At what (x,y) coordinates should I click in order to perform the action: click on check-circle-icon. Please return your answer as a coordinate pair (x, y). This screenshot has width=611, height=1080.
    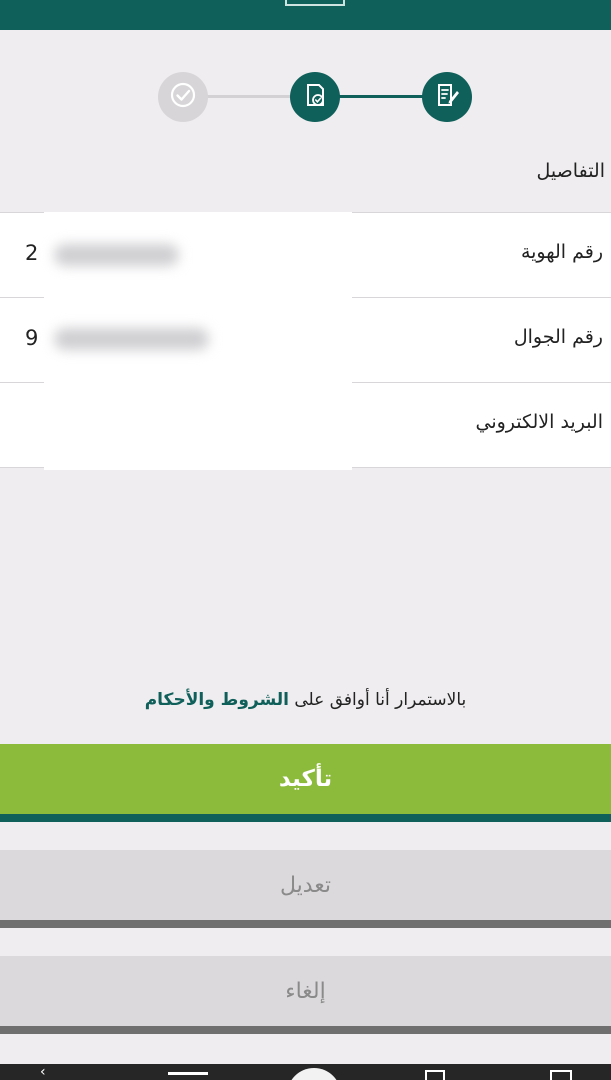
    Looking at the image, I should click on (183, 97).